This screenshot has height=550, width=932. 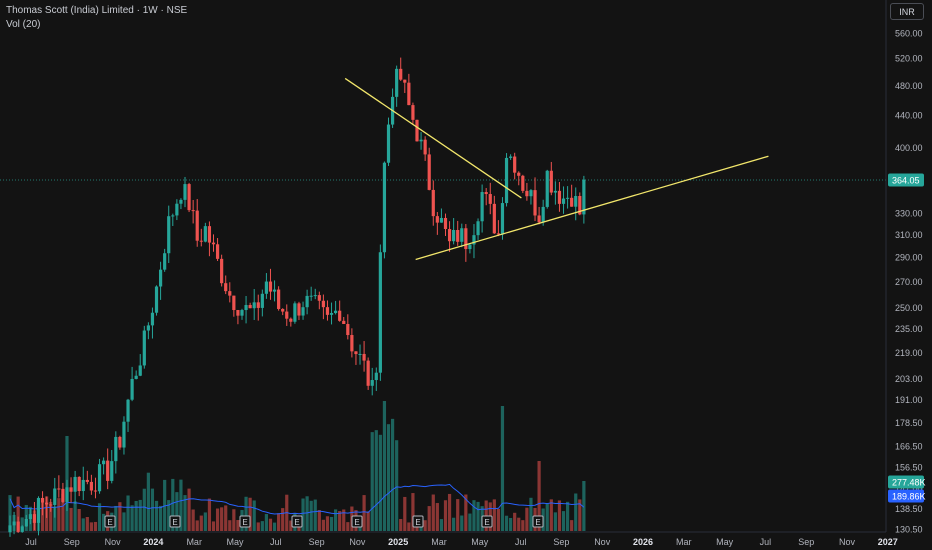 I want to click on currency-button: INR, so click(x=907, y=11).